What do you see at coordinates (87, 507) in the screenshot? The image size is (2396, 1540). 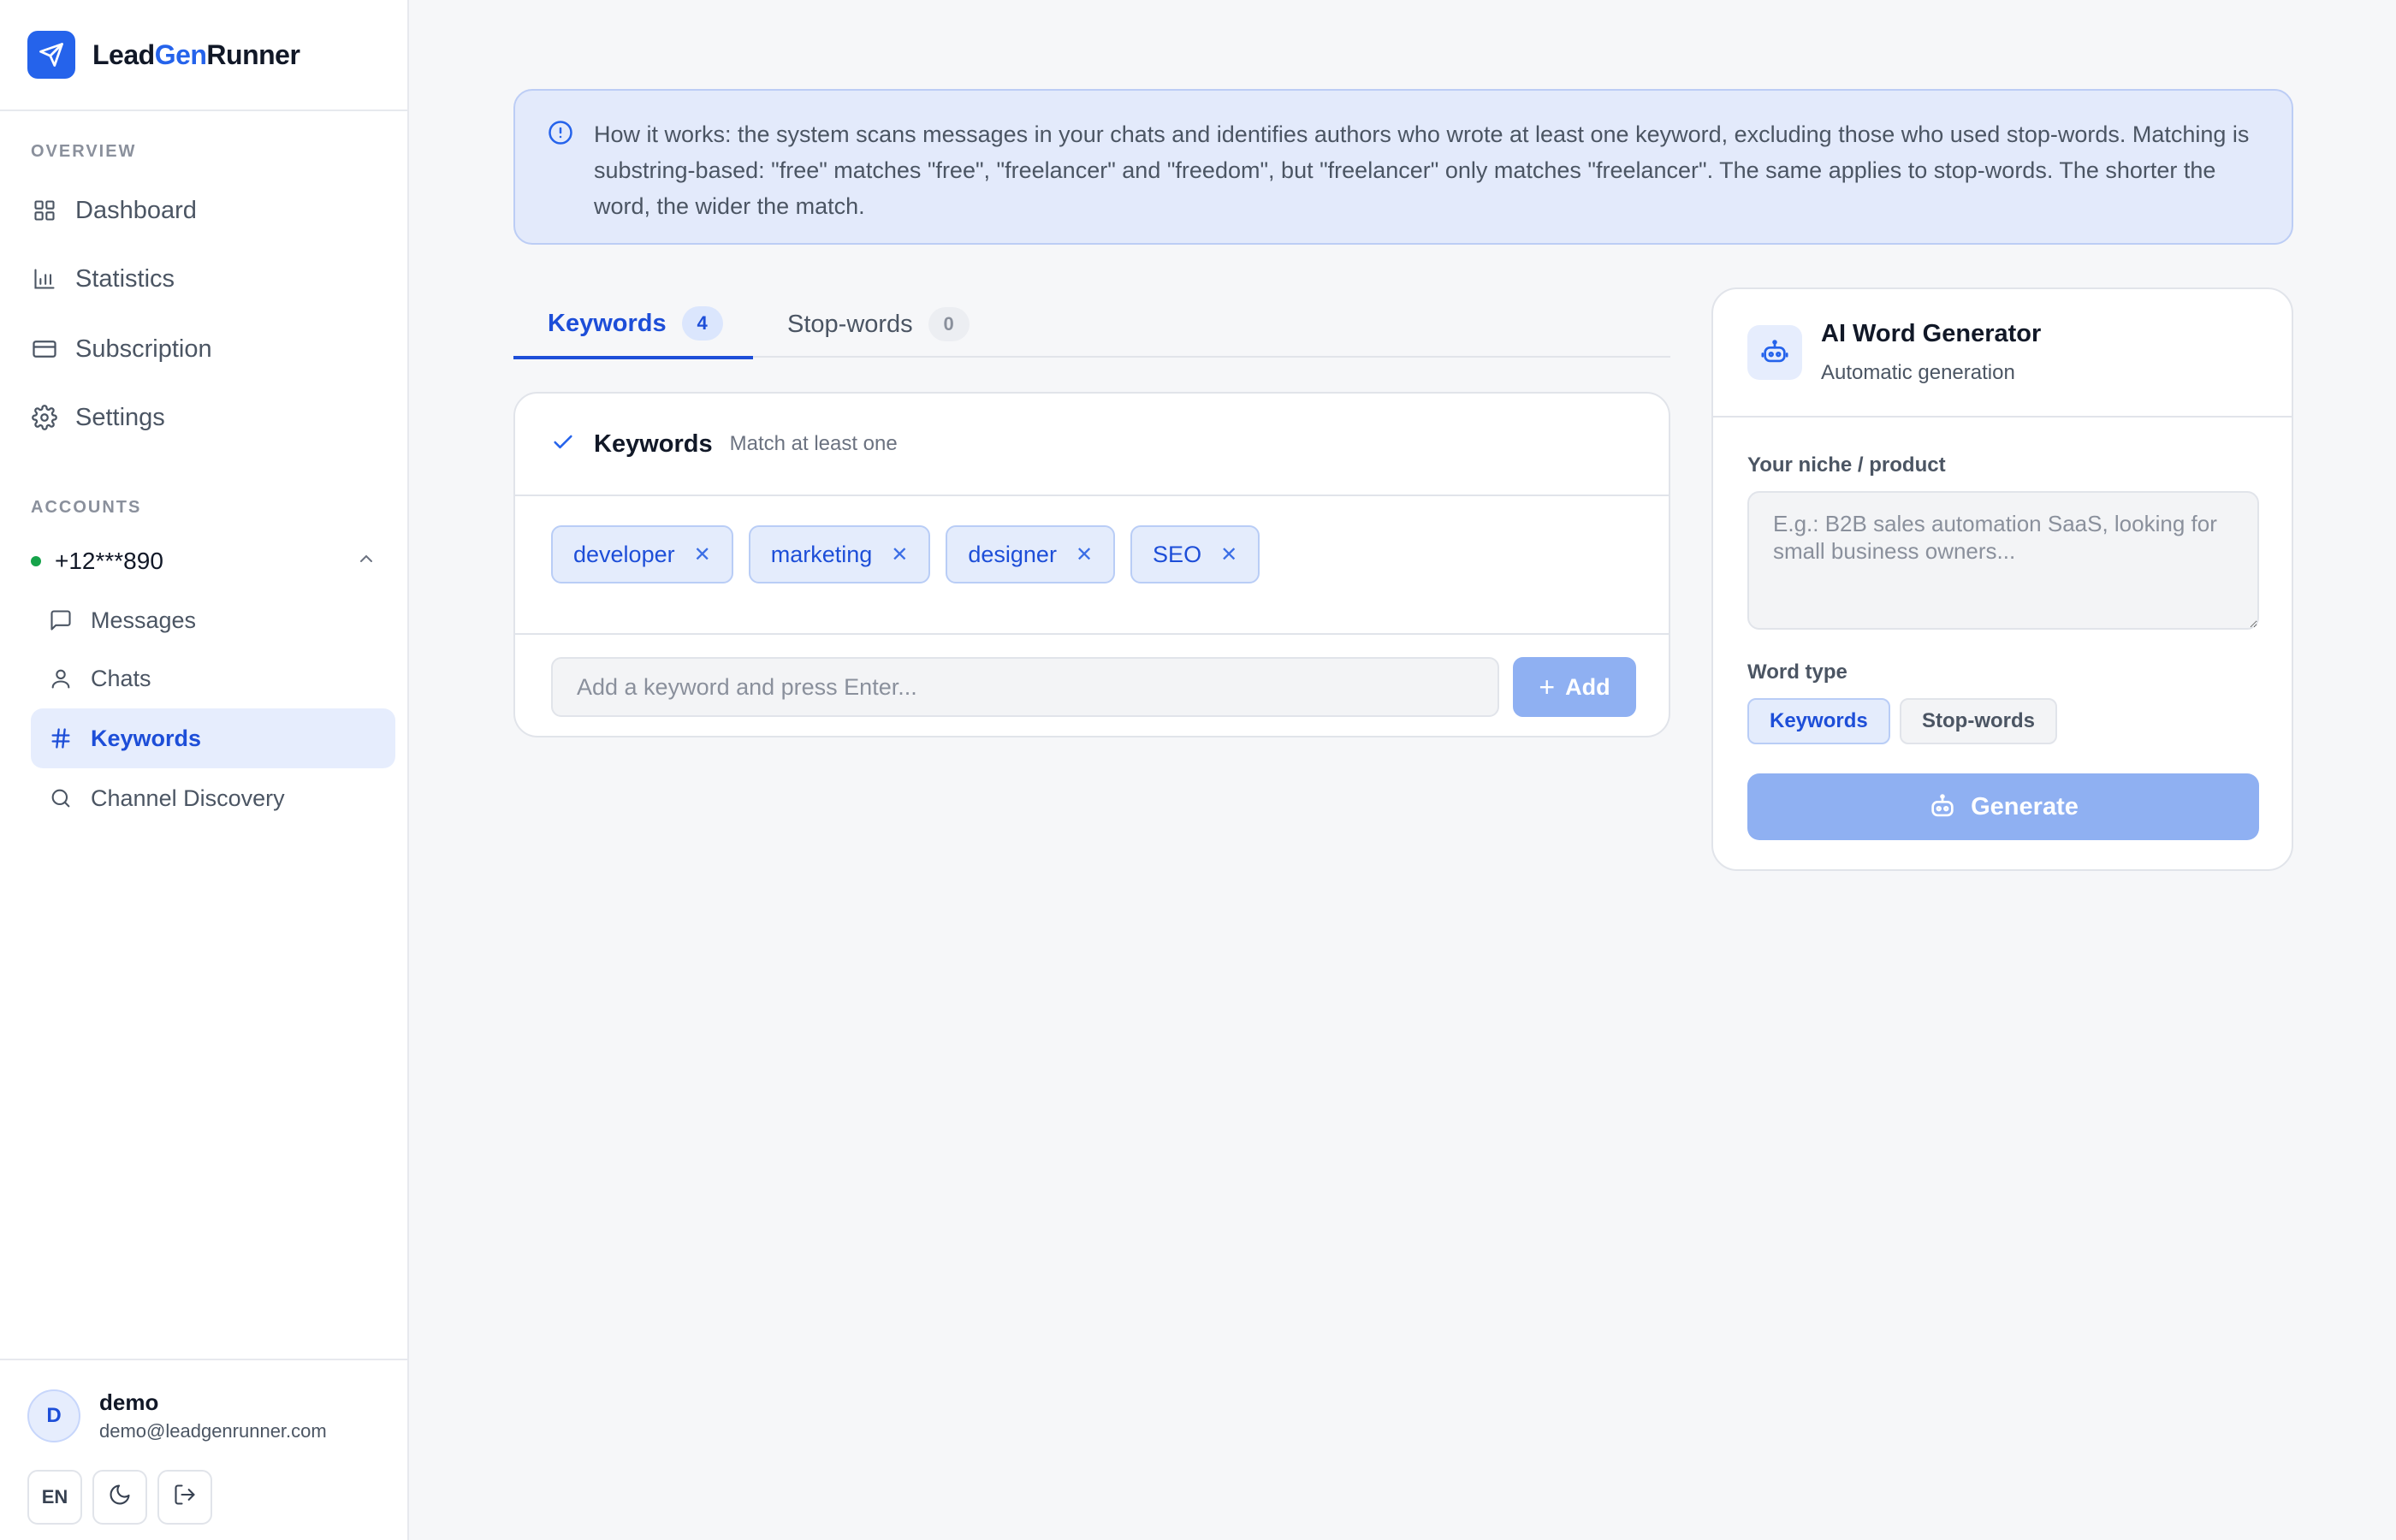 I see `accounts-label: ACCOUNTS` at bounding box center [87, 507].